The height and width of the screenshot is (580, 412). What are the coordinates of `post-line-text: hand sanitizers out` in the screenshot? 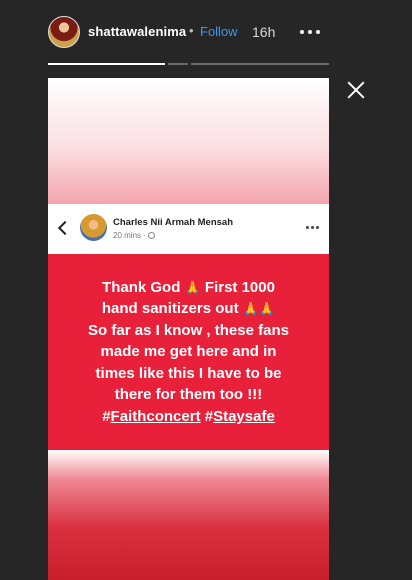 It's located at (170, 309).